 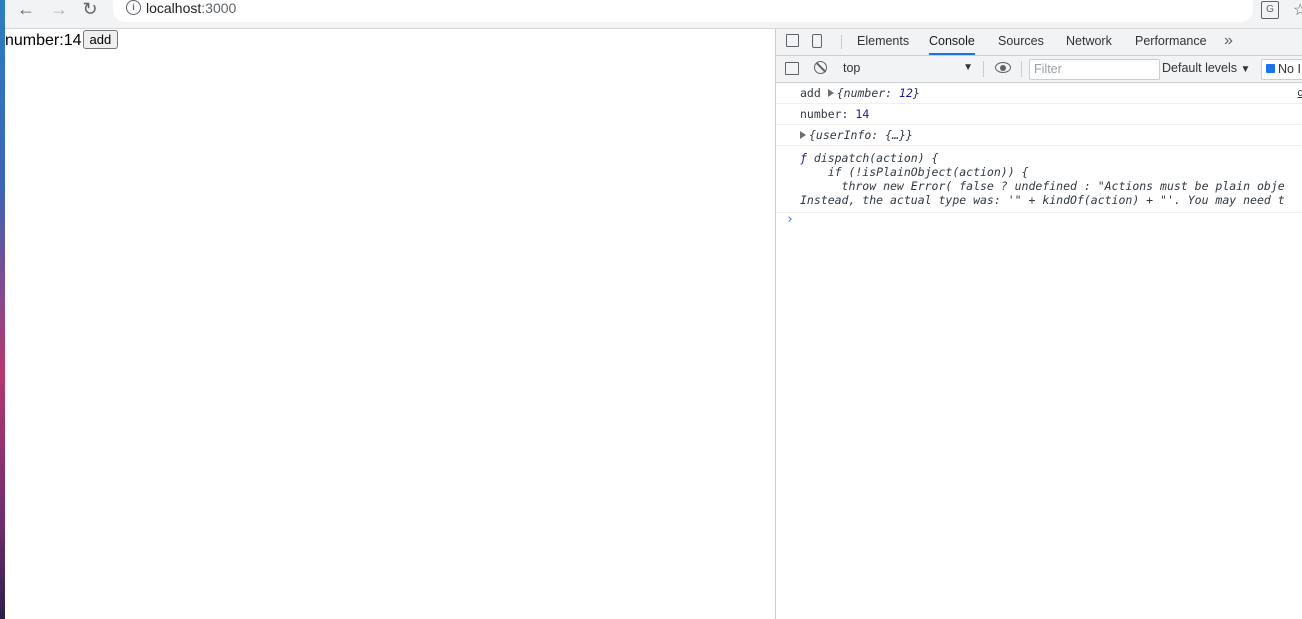 I want to click on console-message: number: 14, so click(x=1039, y=114).